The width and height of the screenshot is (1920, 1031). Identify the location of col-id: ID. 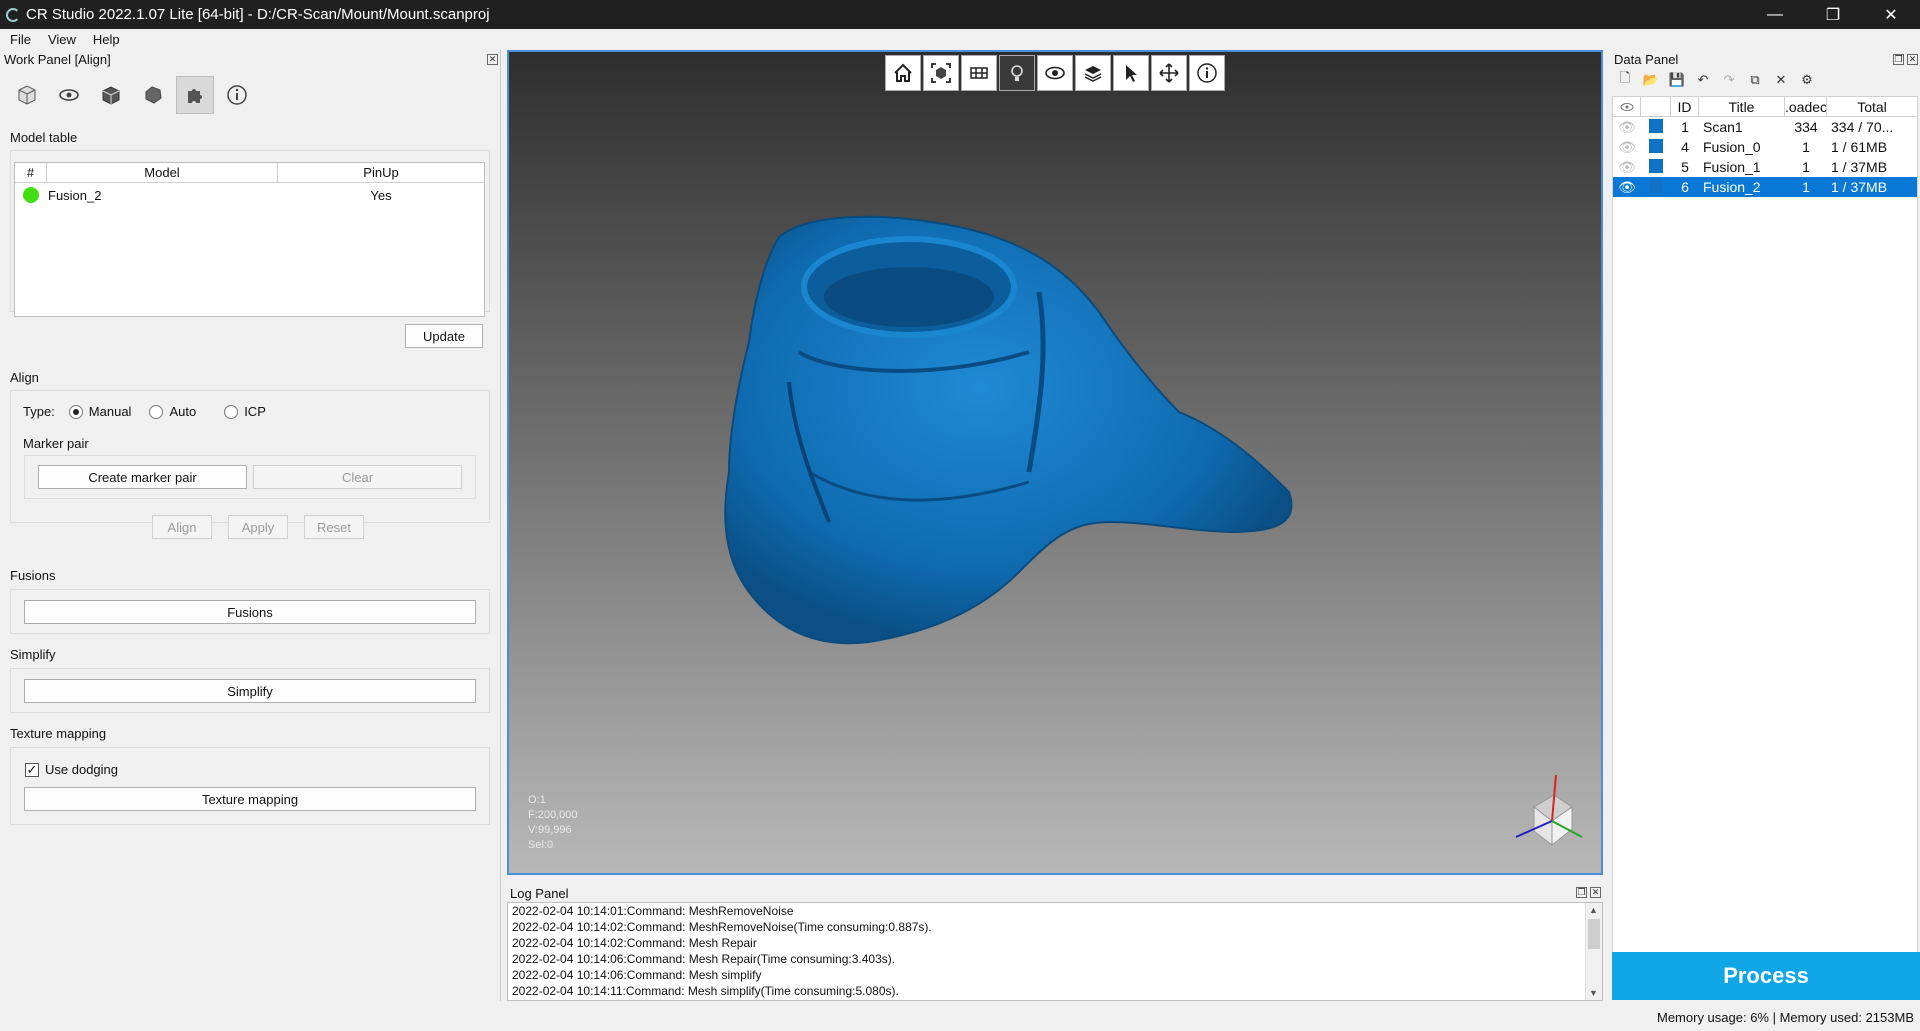
(1685, 106).